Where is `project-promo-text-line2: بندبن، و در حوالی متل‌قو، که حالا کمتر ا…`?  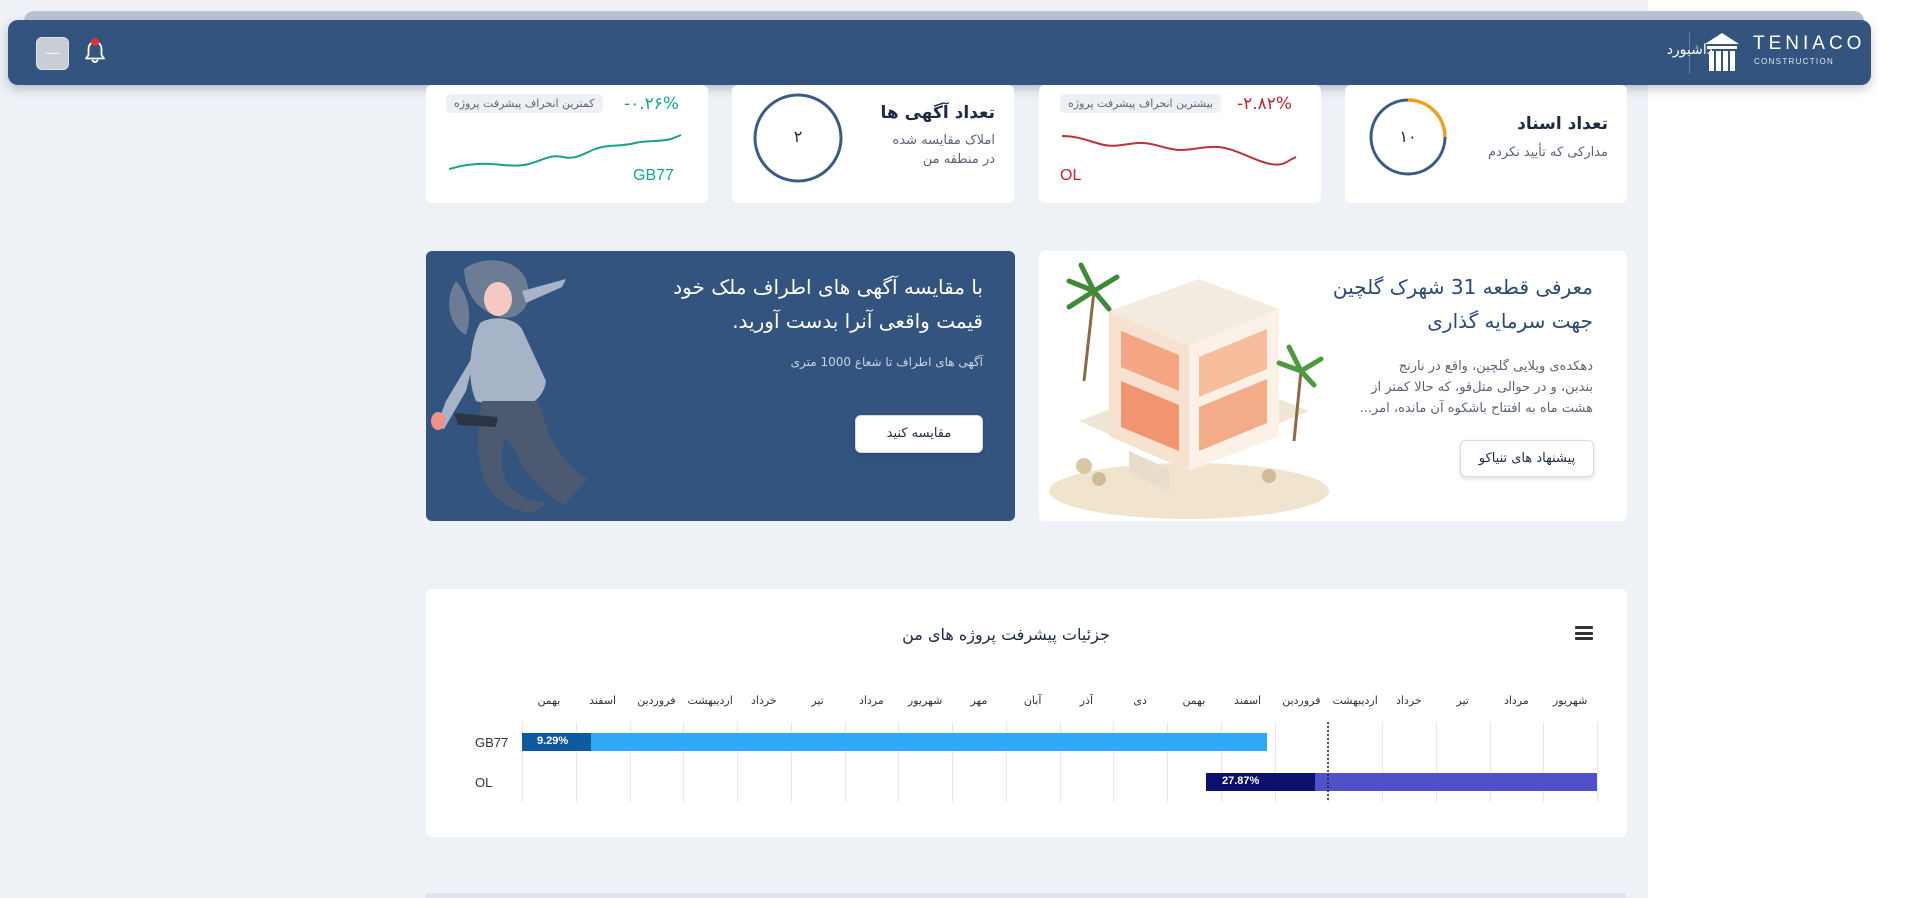
project-promo-text-line2: بندبن، و در حوالی متل‌قو، که حالا کمتر ا… is located at coordinates (1482, 387).